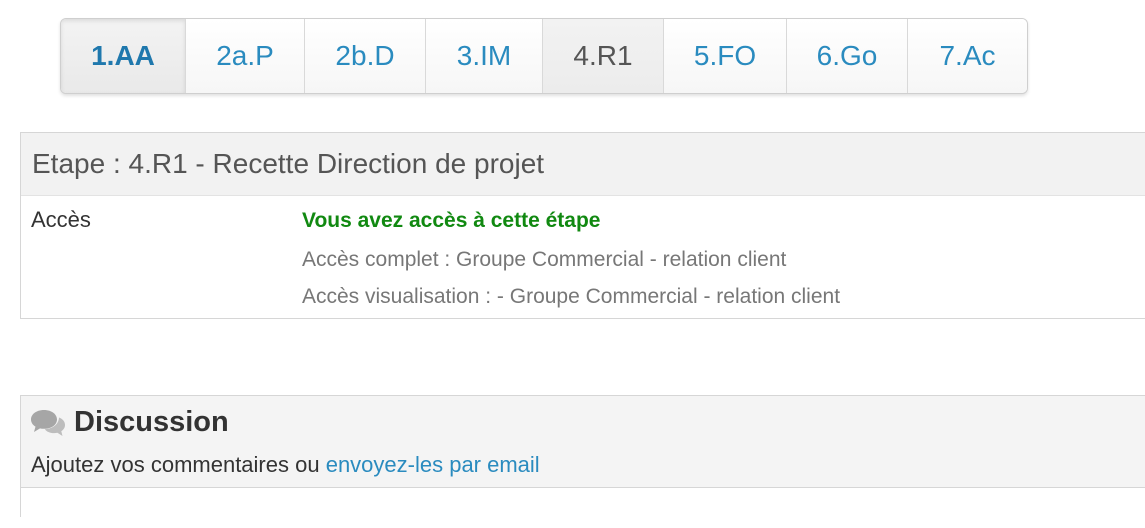 This screenshot has height=528, width=1145. Describe the element at coordinates (364, 56) in the screenshot. I see `tab-2bd: 2b.D` at that location.